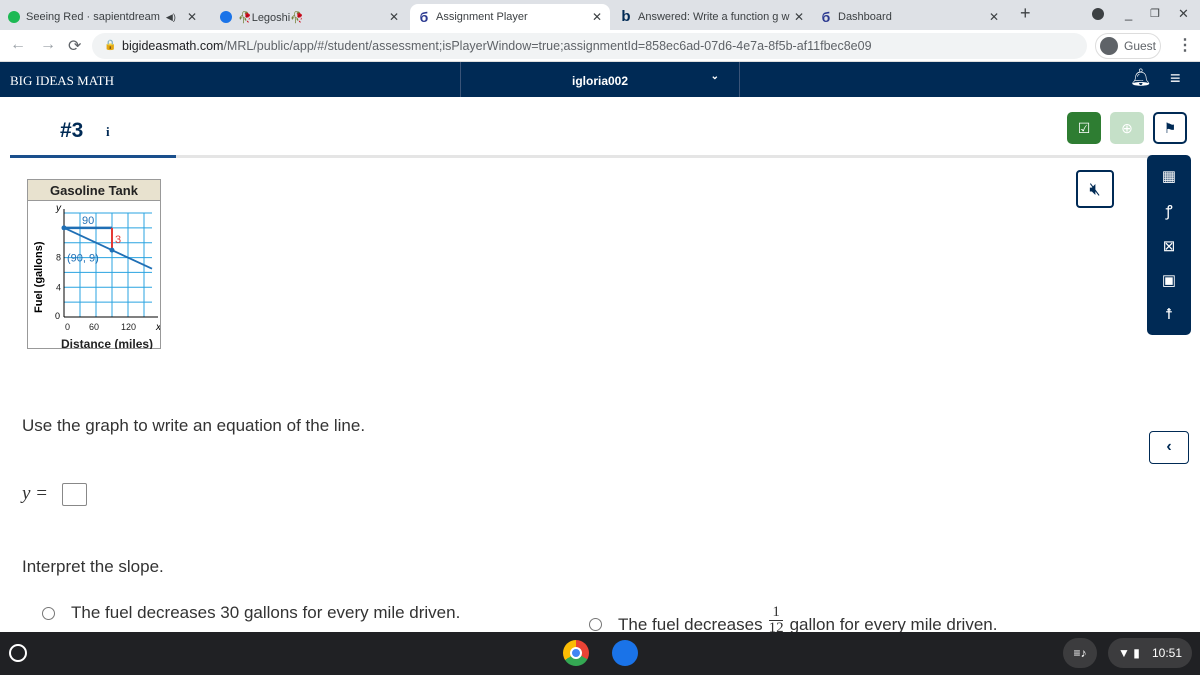 Image resolution: width=1200 pixels, height=675 pixels. Describe the element at coordinates (58, 287) in the screenshot. I see `y-tick-label: 4` at that location.